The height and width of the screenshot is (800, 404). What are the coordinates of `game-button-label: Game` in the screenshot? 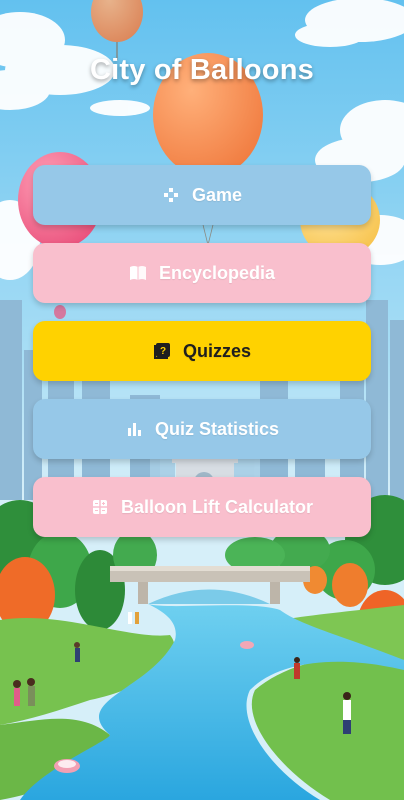 It's located at (217, 194).